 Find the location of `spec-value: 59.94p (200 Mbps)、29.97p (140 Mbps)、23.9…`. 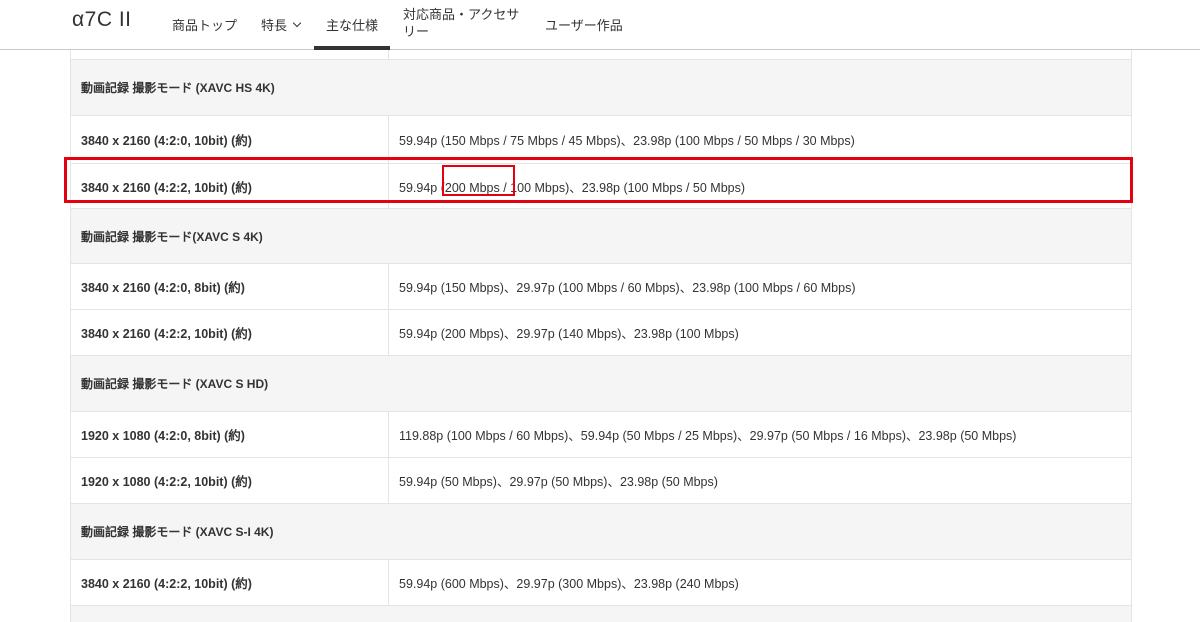

spec-value: 59.94p (200 Mbps)、29.97p (140 Mbps)、23.9… is located at coordinates (760, 333).